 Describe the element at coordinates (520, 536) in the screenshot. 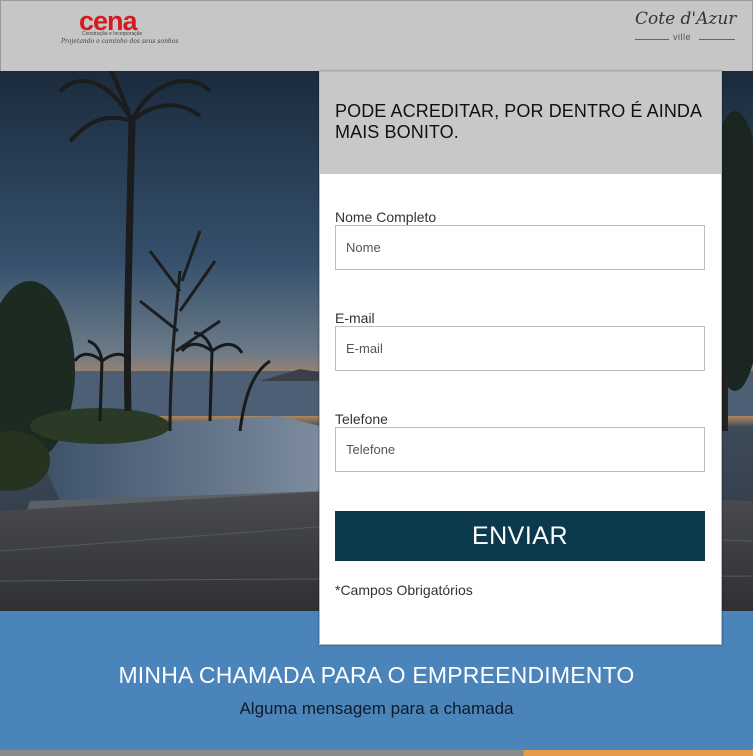

I see `submit-button: ENVIAR` at that location.